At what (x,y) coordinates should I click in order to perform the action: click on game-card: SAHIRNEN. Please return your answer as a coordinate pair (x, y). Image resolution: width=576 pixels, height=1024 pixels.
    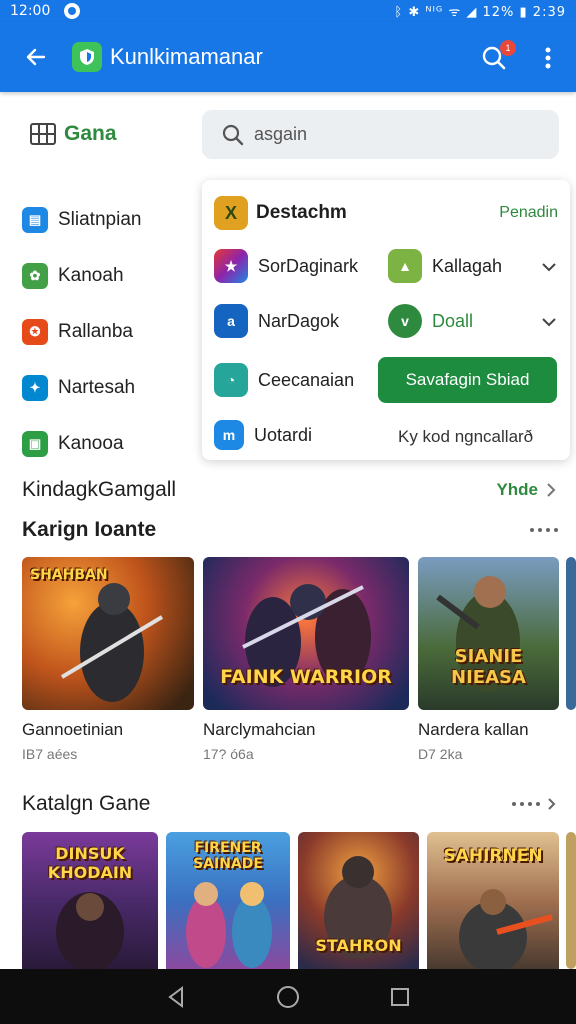
    Looking at the image, I should click on (493, 900).